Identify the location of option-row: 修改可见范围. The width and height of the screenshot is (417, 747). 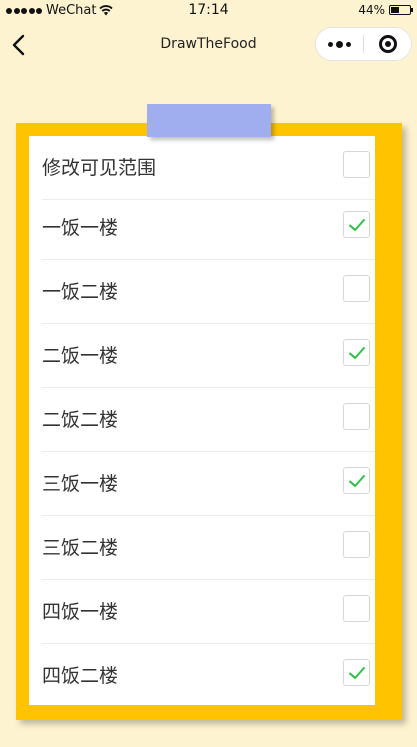
(208, 168).